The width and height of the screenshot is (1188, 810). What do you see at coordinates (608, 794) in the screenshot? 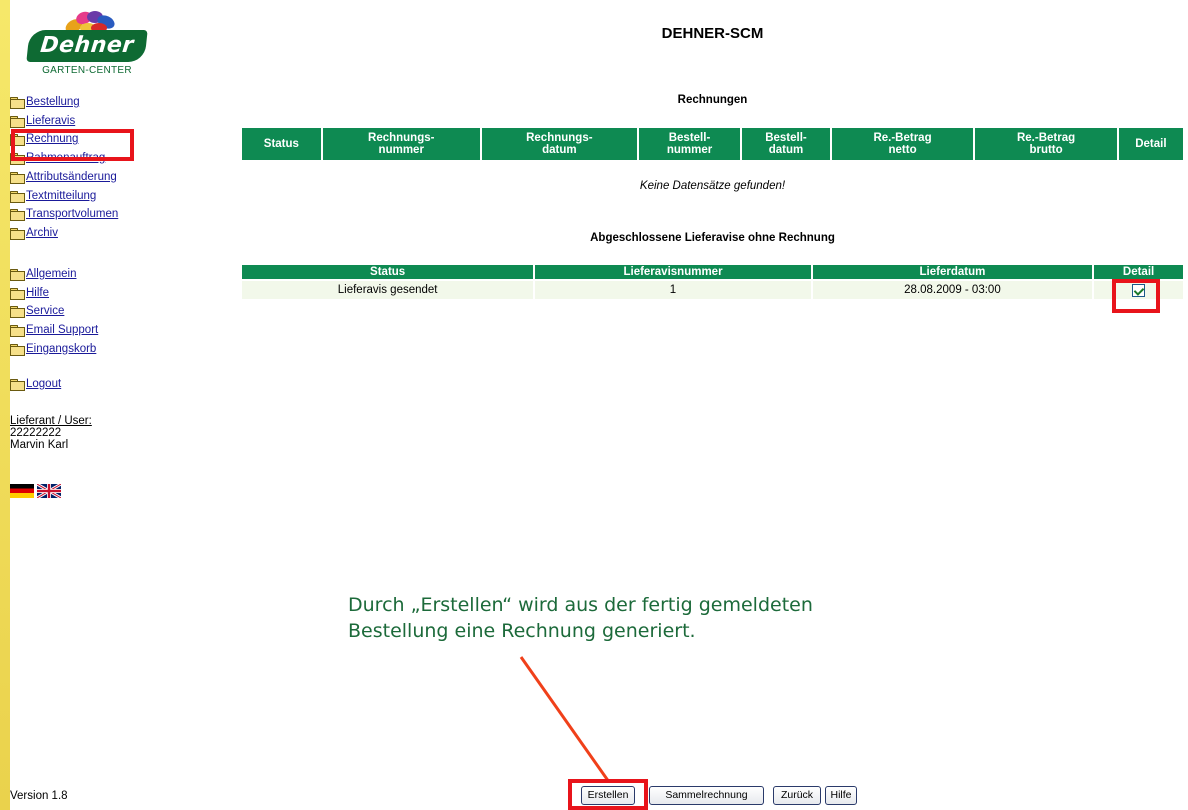
I see `create-highlight-box` at bounding box center [608, 794].